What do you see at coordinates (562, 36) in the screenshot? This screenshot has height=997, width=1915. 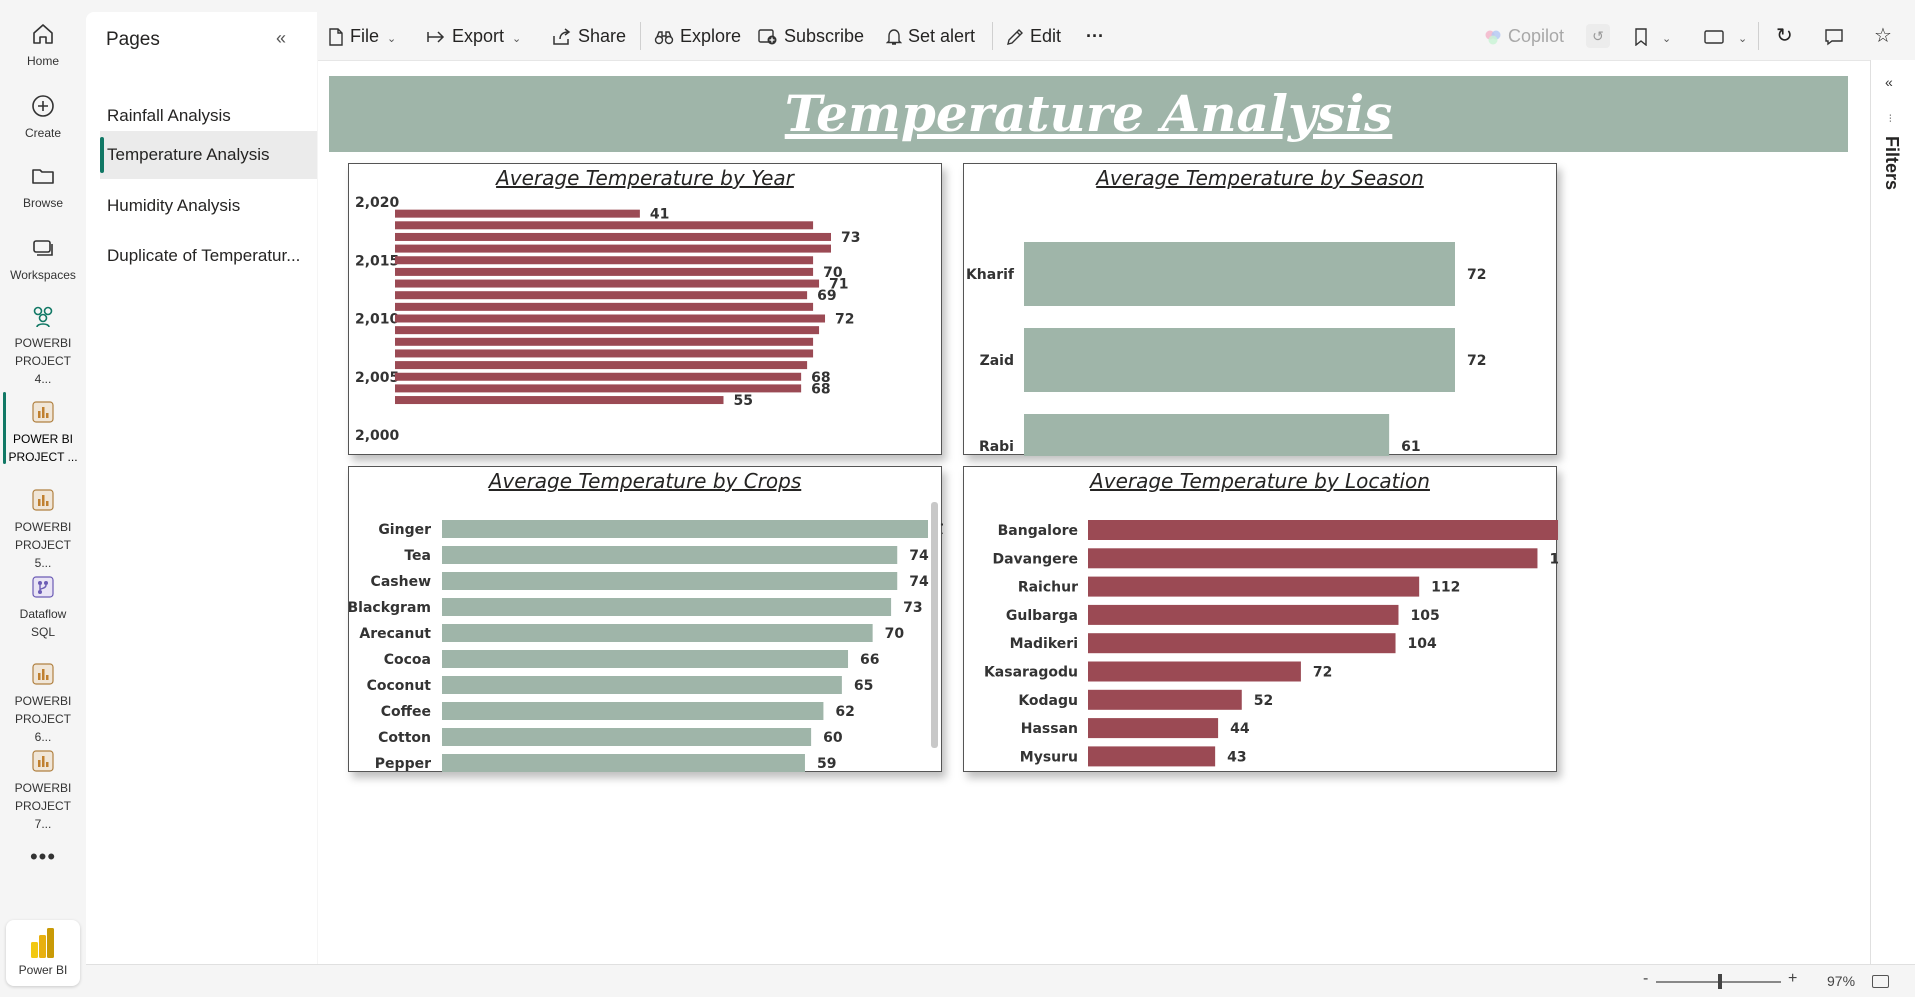 I see `share-icon` at bounding box center [562, 36].